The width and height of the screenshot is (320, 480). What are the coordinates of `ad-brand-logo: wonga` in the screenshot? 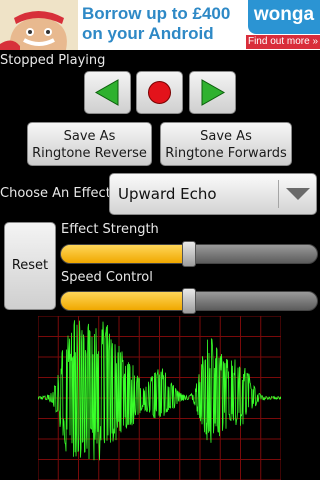 It's located at (284, 17).